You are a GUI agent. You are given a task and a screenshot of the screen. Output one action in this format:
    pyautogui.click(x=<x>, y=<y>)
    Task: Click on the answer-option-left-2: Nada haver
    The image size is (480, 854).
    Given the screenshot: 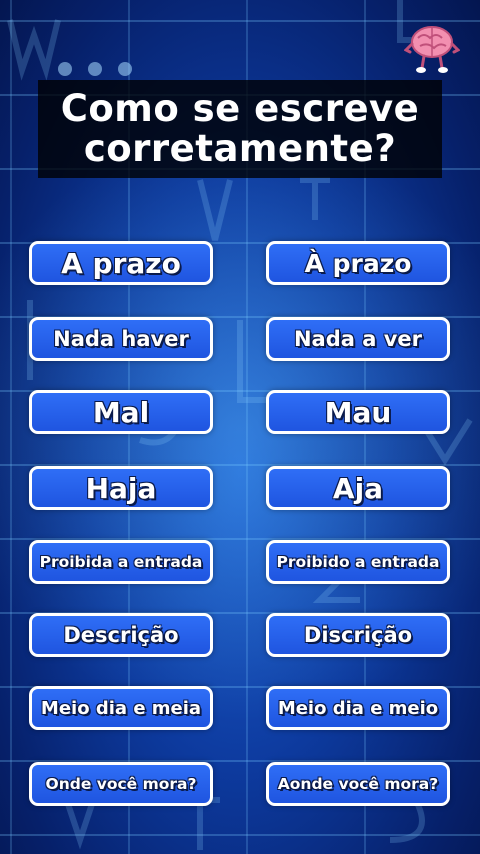 What is the action you would take?
    pyautogui.click(x=121, y=339)
    